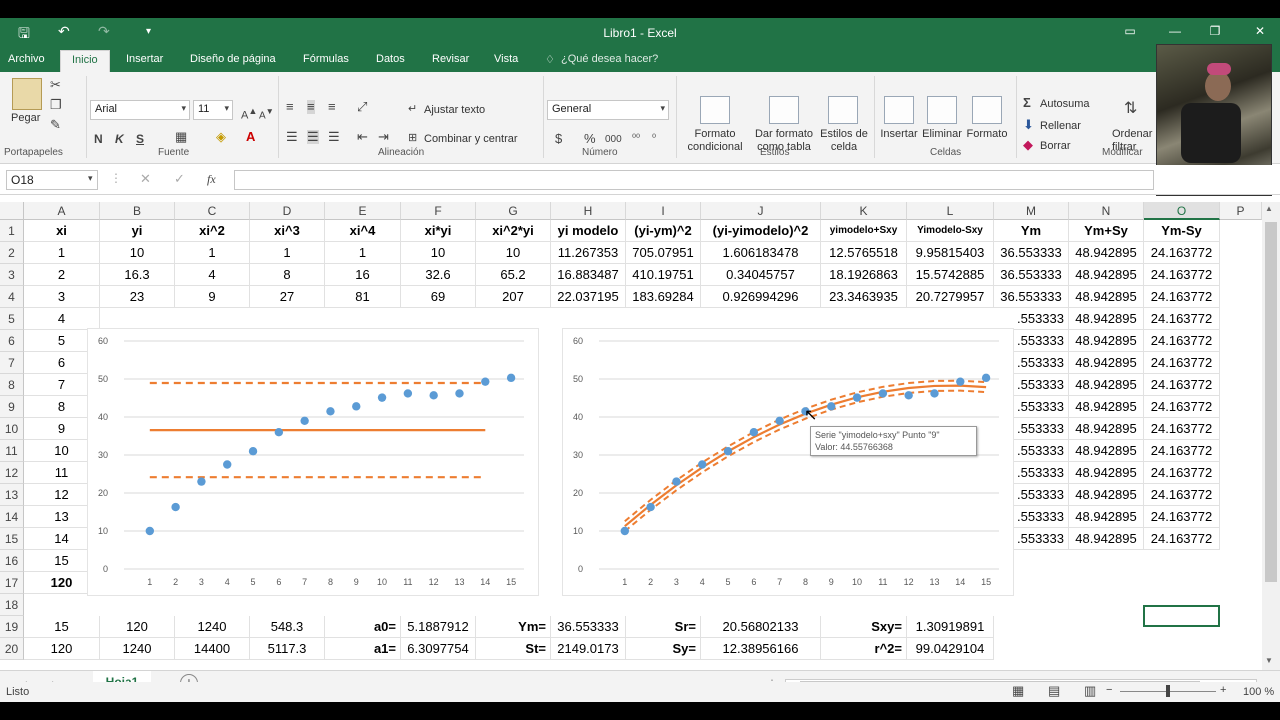  What do you see at coordinates (137, 231) in the screenshot?
I see `cell-b1: yi` at bounding box center [137, 231].